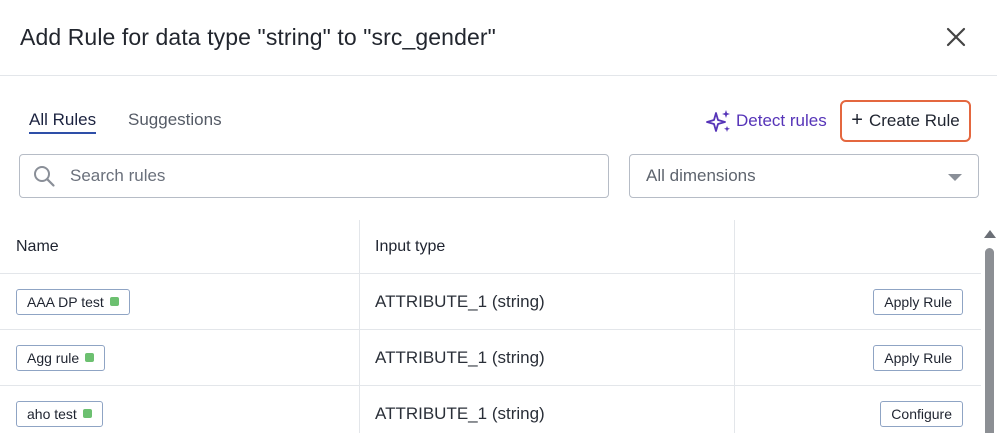 The image size is (997, 433). I want to click on table-row: aho test ATTRIBUTE_1 (string) Configure, so click(490, 409).